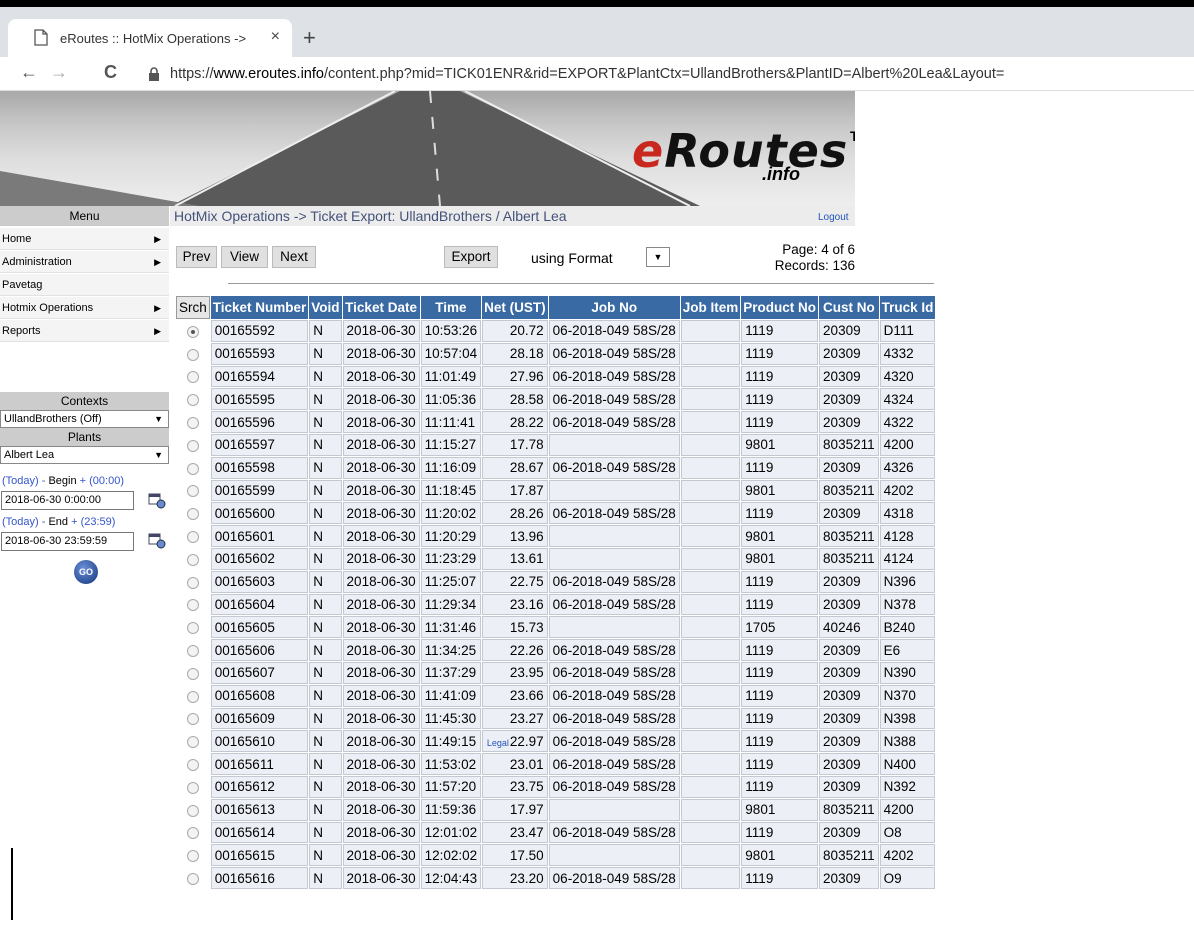  Describe the element at coordinates (59, 72) in the screenshot. I see `forward-icon: →` at that location.